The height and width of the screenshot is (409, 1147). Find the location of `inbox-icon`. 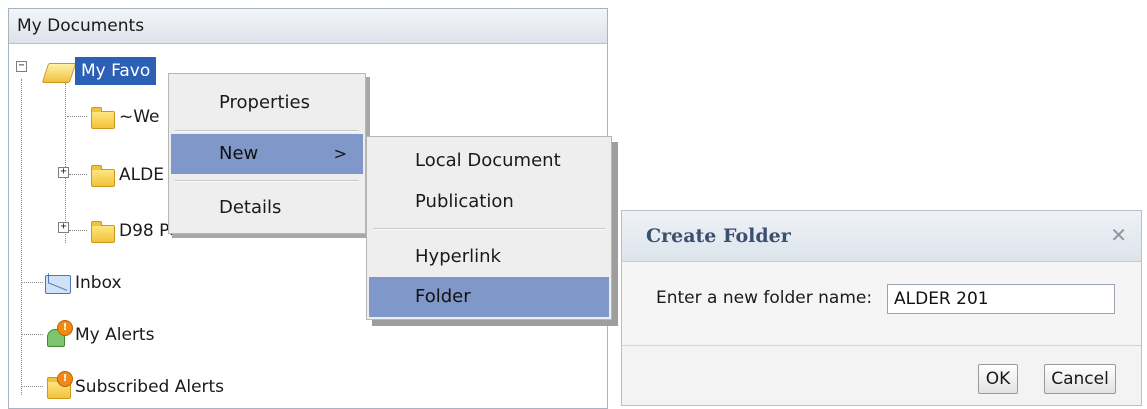

inbox-icon is located at coordinates (58, 282).